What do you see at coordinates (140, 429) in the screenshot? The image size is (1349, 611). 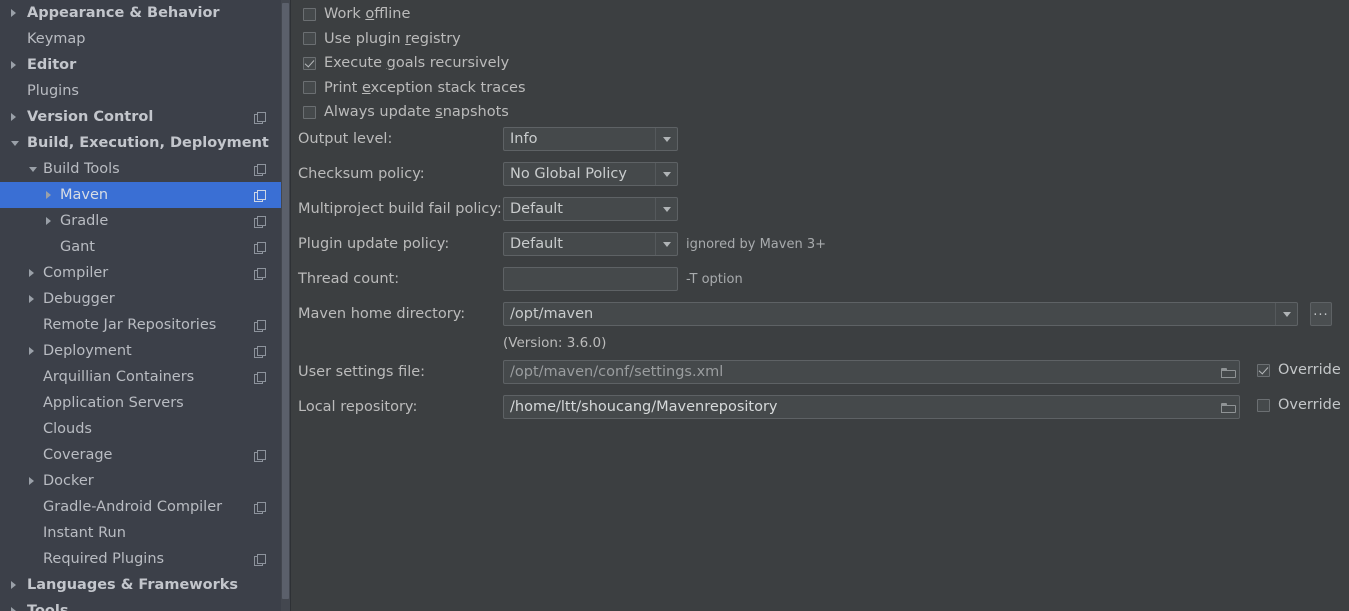 I see `sidebar-item-clouds: Clouds` at bounding box center [140, 429].